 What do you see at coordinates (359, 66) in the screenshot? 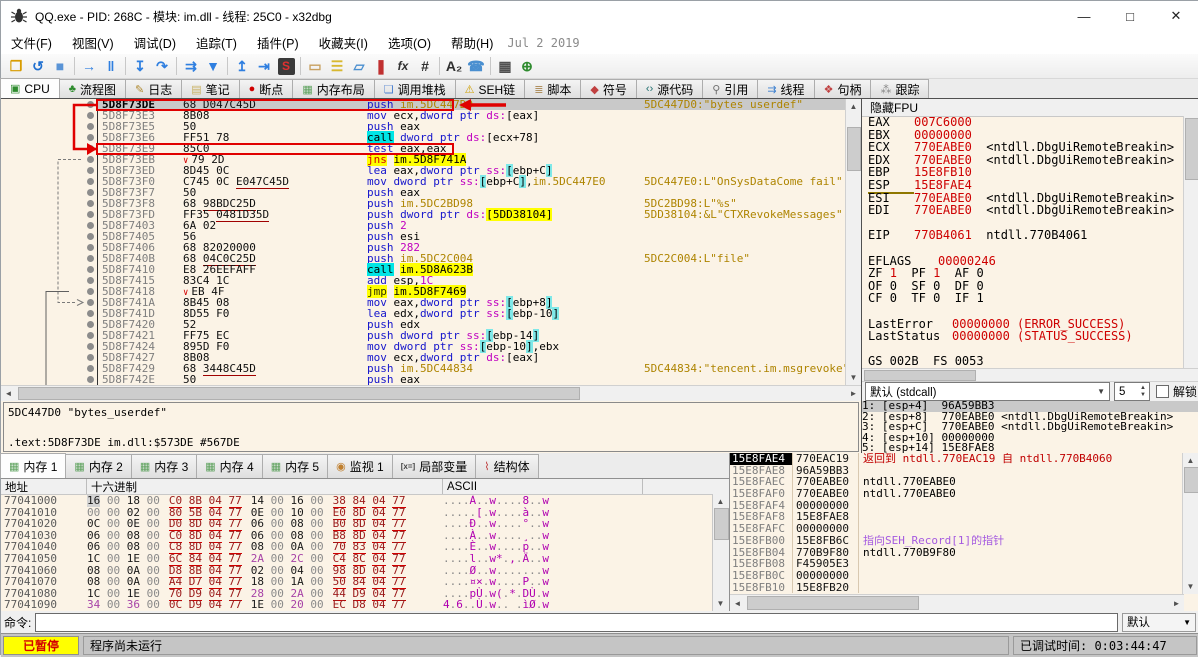
I see `labels-icon: ▱` at bounding box center [359, 66].